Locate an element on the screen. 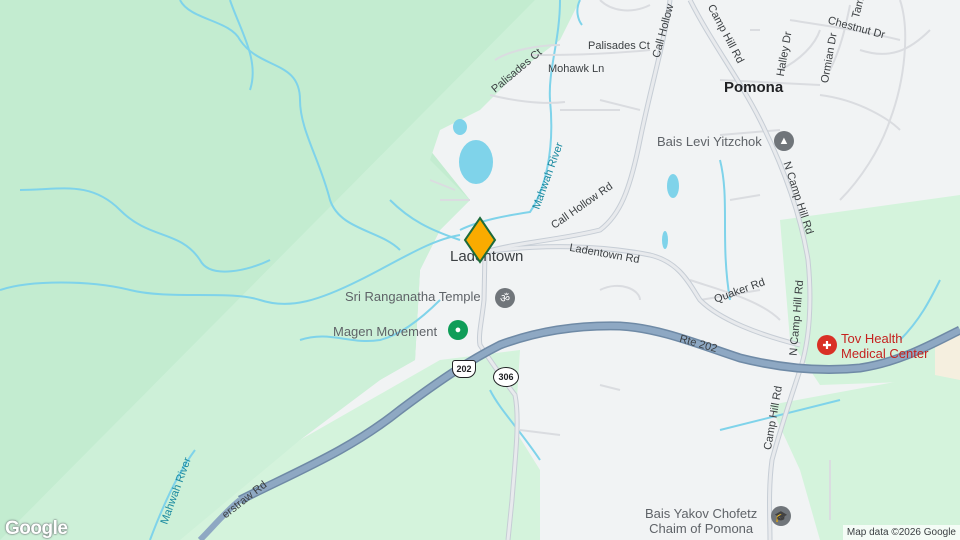 The image size is (960, 540). school-icon: 🎓 is located at coordinates (781, 516).